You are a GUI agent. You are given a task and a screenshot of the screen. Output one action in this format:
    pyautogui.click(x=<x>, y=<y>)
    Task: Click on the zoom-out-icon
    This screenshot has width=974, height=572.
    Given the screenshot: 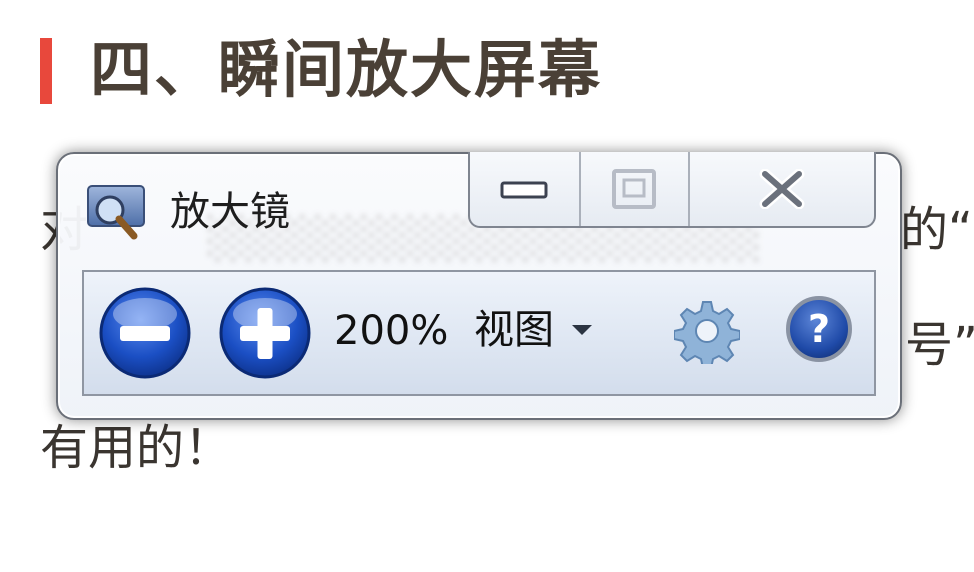 What is the action you would take?
    pyautogui.click(x=145, y=333)
    